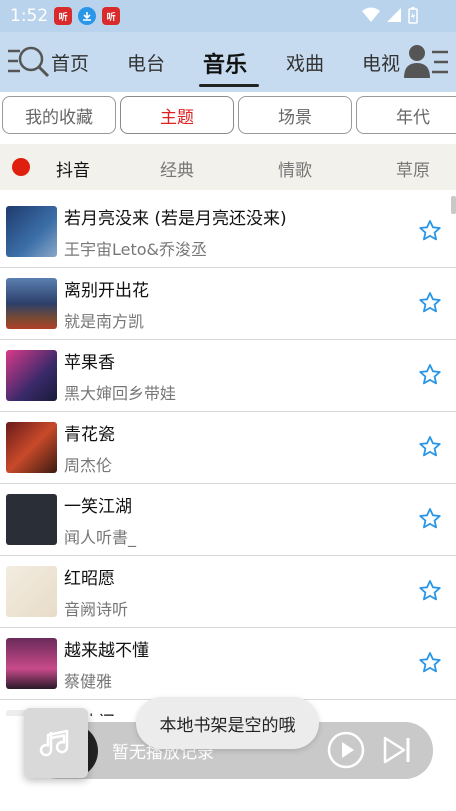 This screenshot has width=456, height=811. What do you see at coordinates (29, 16) in the screenshot?
I see `status-time: 1:52` at bounding box center [29, 16].